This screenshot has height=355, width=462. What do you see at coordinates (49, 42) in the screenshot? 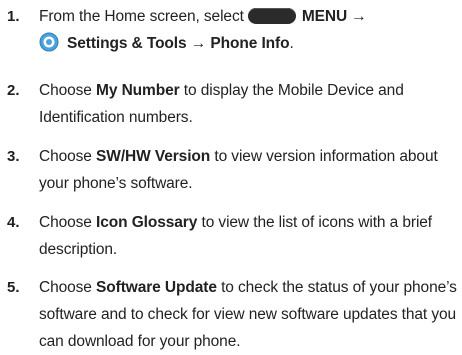
I see `settings-gear-icon` at bounding box center [49, 42].